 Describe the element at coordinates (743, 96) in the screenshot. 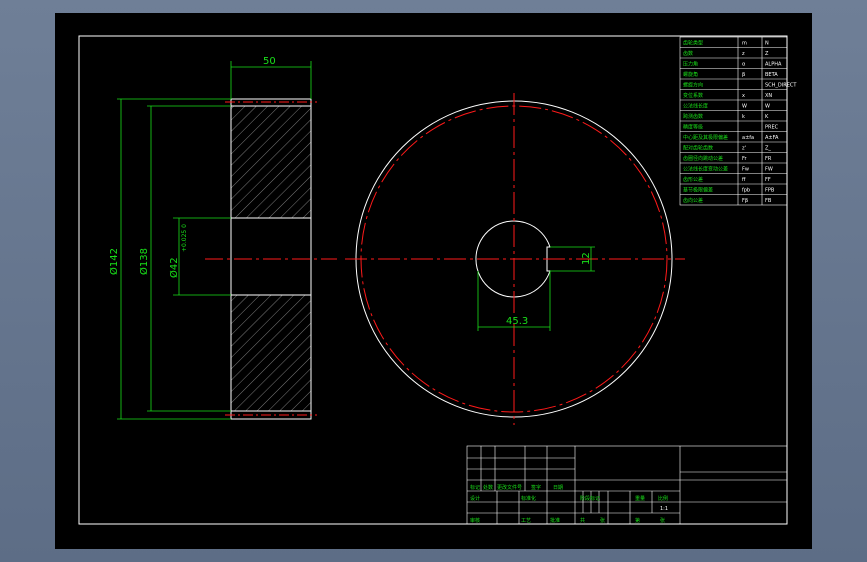

I see `param-symbol: x` at that location.